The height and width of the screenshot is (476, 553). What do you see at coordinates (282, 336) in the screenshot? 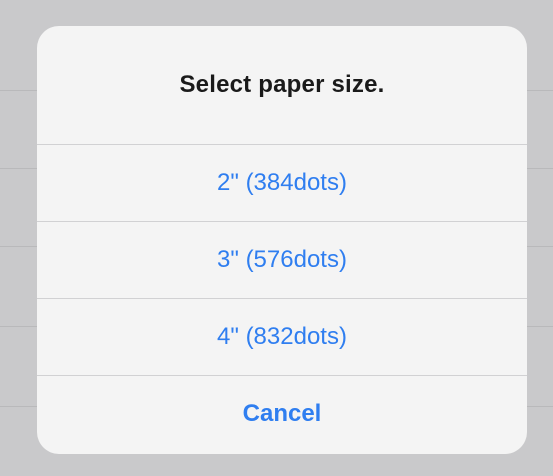
I see `paper-size-option-4-inch: 4" (832dots)` at bounding box center [282, 336].